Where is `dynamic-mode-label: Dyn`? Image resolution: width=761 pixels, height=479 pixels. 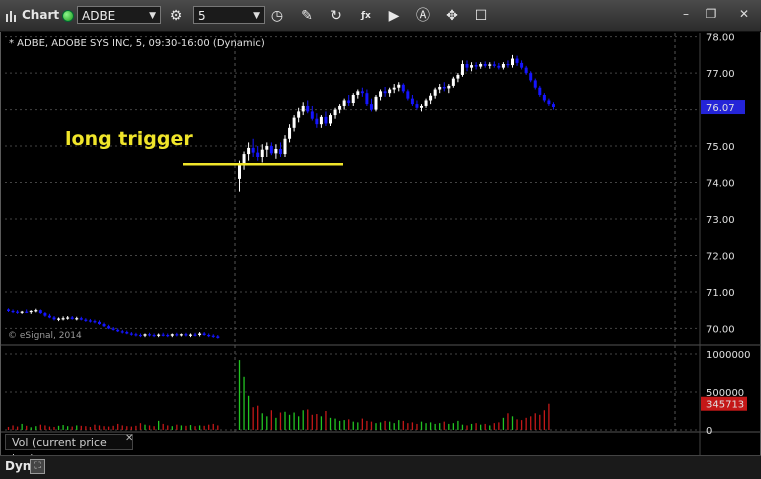 dynamic-mode-label: Dyn is located at coordinates (18, 466).